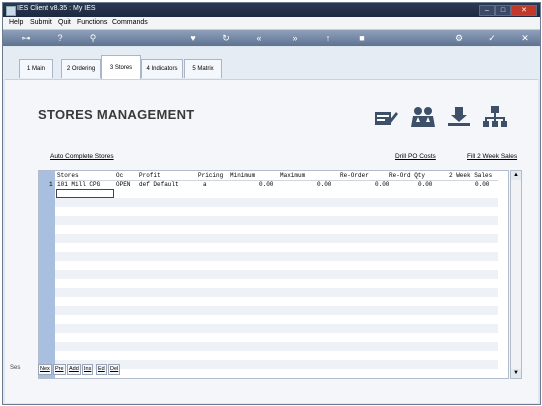 The image size is (542, 406). Describe the element at coordinates (64, 22) in the screenshot. I see `menu-quit: Quit` at that location.